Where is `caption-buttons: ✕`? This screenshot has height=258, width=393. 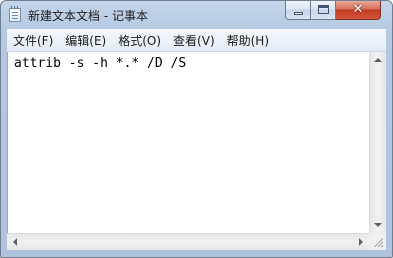 caption-buttons: ✕ is located at coordinates (333, 10).